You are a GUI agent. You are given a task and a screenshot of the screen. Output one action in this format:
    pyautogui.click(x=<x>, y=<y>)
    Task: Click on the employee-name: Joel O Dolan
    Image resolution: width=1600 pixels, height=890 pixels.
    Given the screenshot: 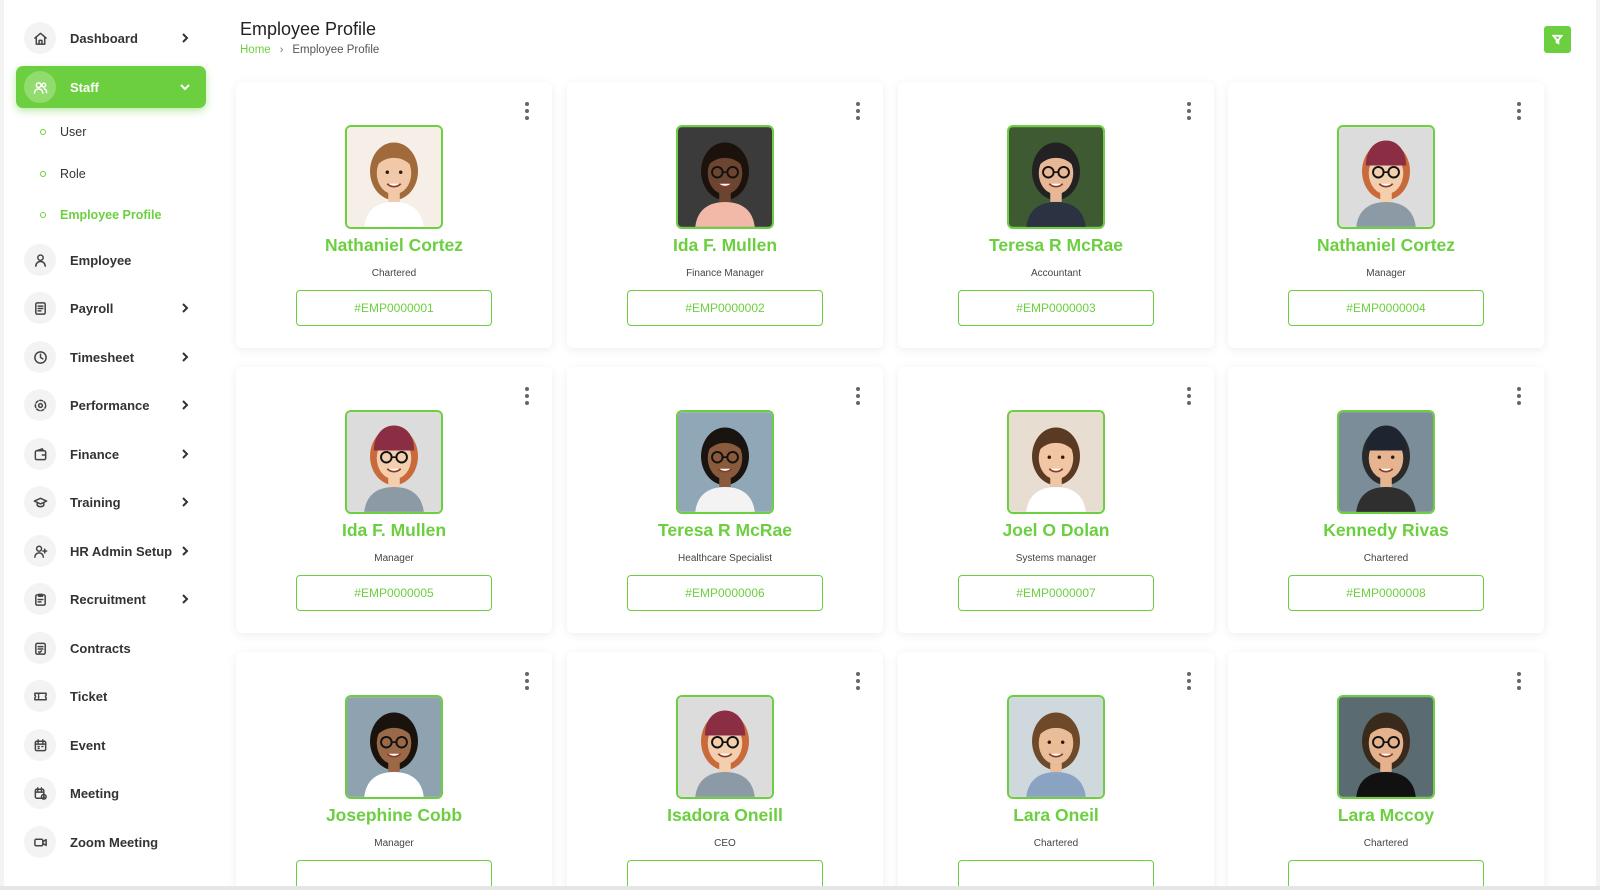 What is the action you would take?
    pyautogui.click(x=1056, y=530)
    